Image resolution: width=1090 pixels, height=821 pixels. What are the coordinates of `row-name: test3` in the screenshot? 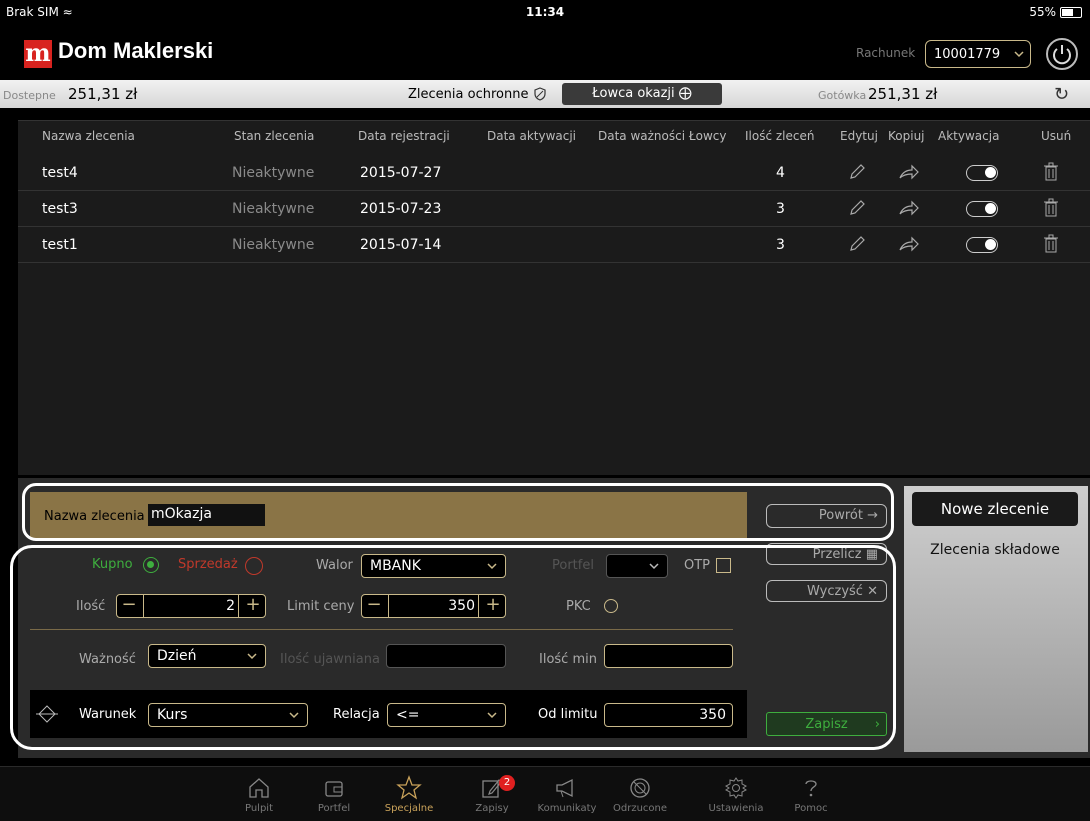 It's located at (60, 209).